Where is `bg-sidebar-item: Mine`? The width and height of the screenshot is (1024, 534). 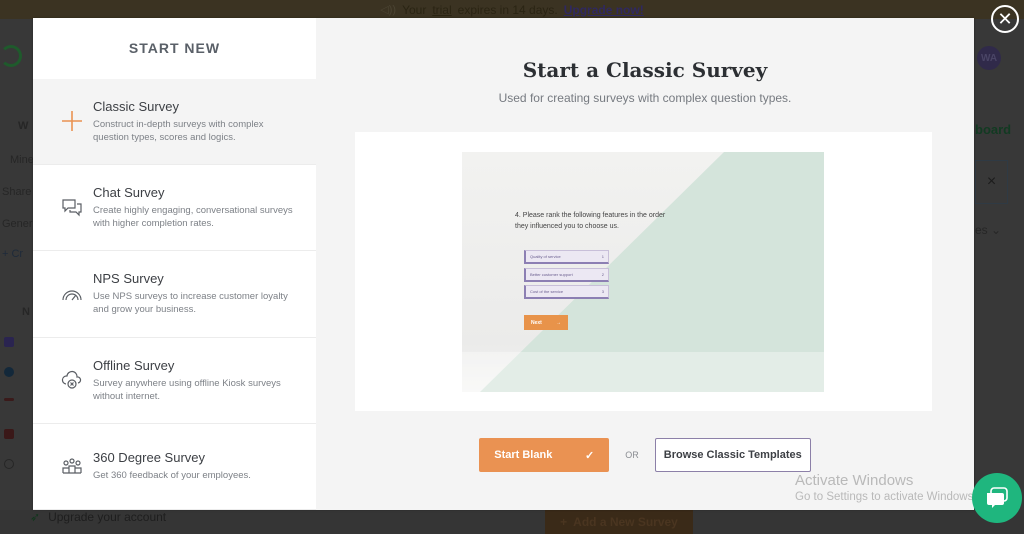 bg-sidebar-item: Mine is located at coordinates (22, 160).